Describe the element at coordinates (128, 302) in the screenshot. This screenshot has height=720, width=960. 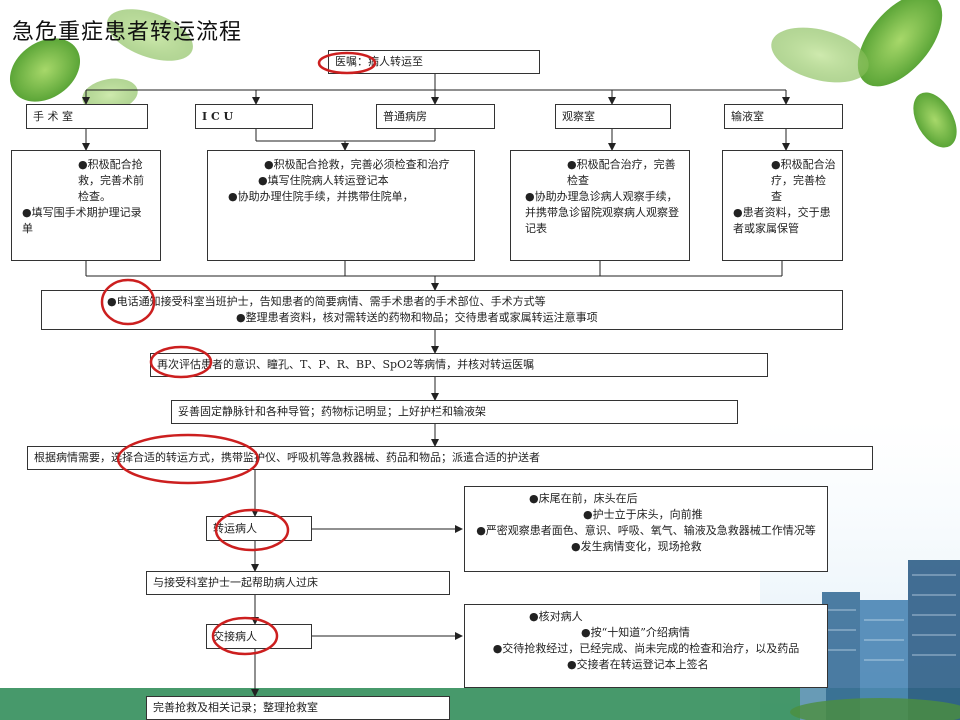
I see `highlight-circle-phone` at that location.